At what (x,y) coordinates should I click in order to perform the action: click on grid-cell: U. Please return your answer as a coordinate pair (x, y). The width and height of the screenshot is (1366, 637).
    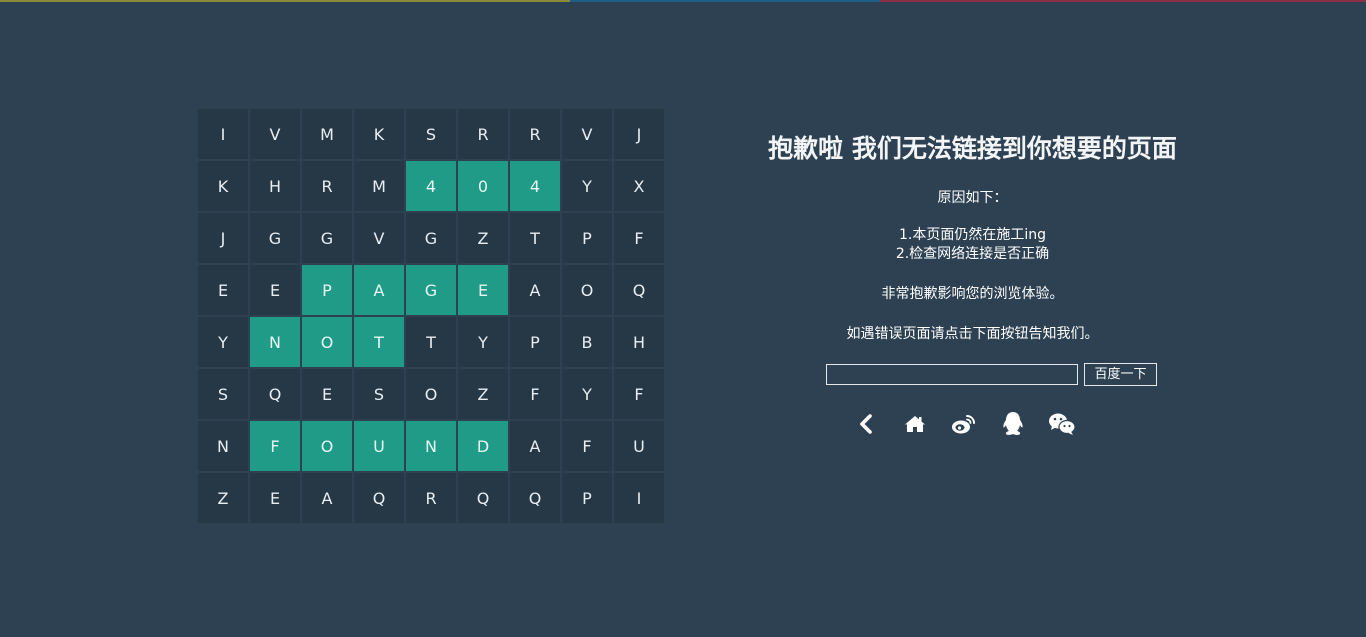
    Looking at the image, I should click on (639, 446).